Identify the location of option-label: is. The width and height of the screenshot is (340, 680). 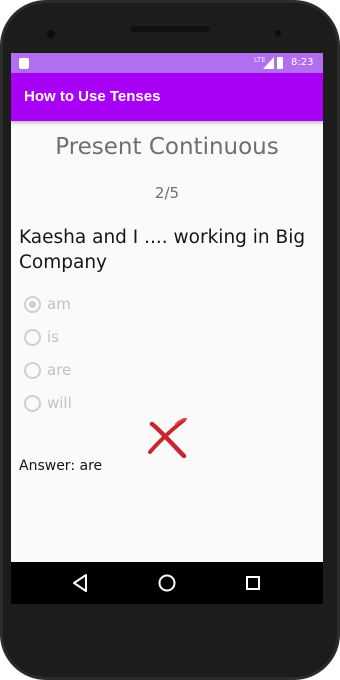
(53, 337).